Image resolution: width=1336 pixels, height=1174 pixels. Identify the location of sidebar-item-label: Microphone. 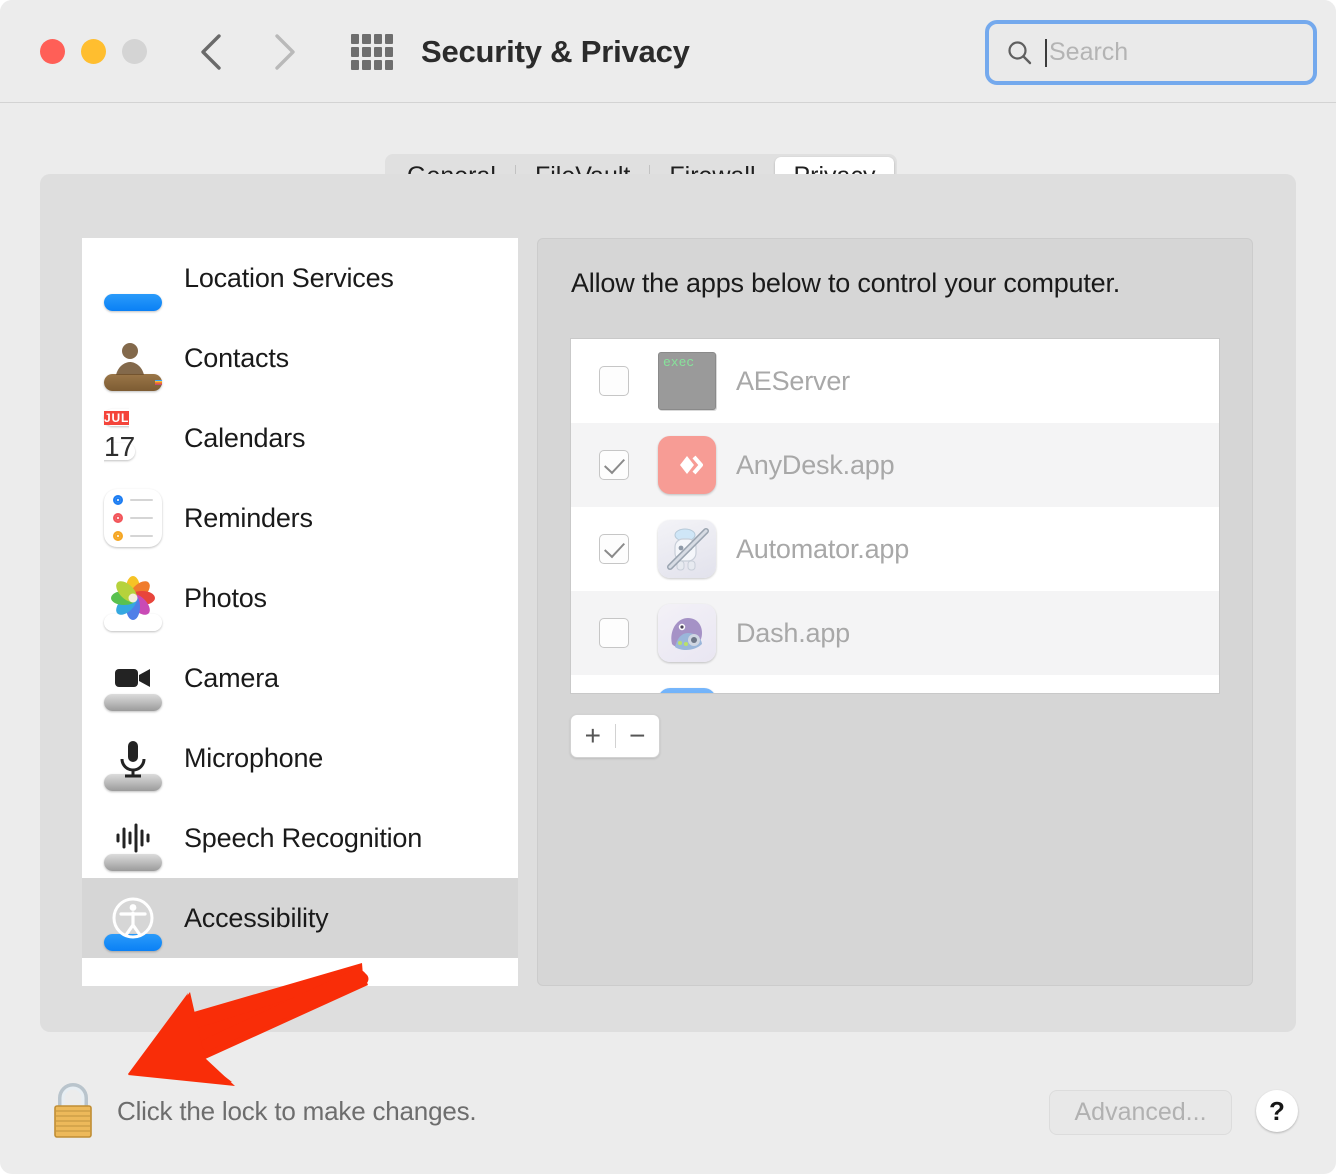
(254, 757).